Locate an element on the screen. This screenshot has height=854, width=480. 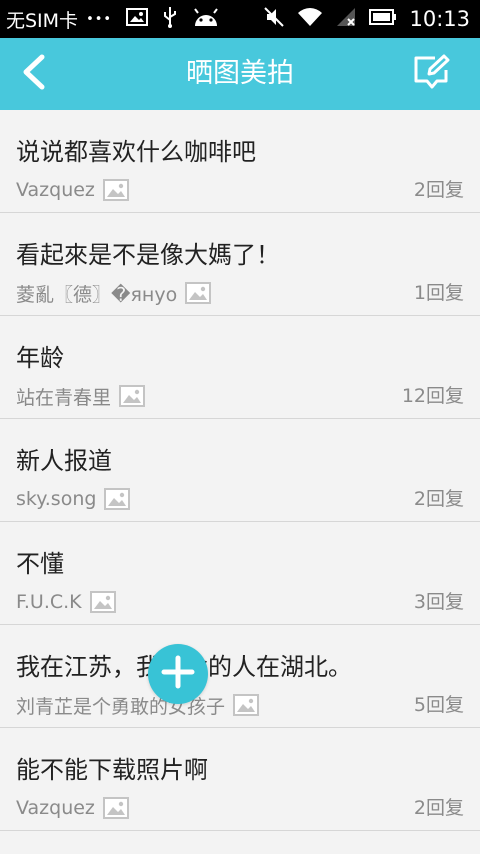
signal-icon is located at coordinates (346, 19).